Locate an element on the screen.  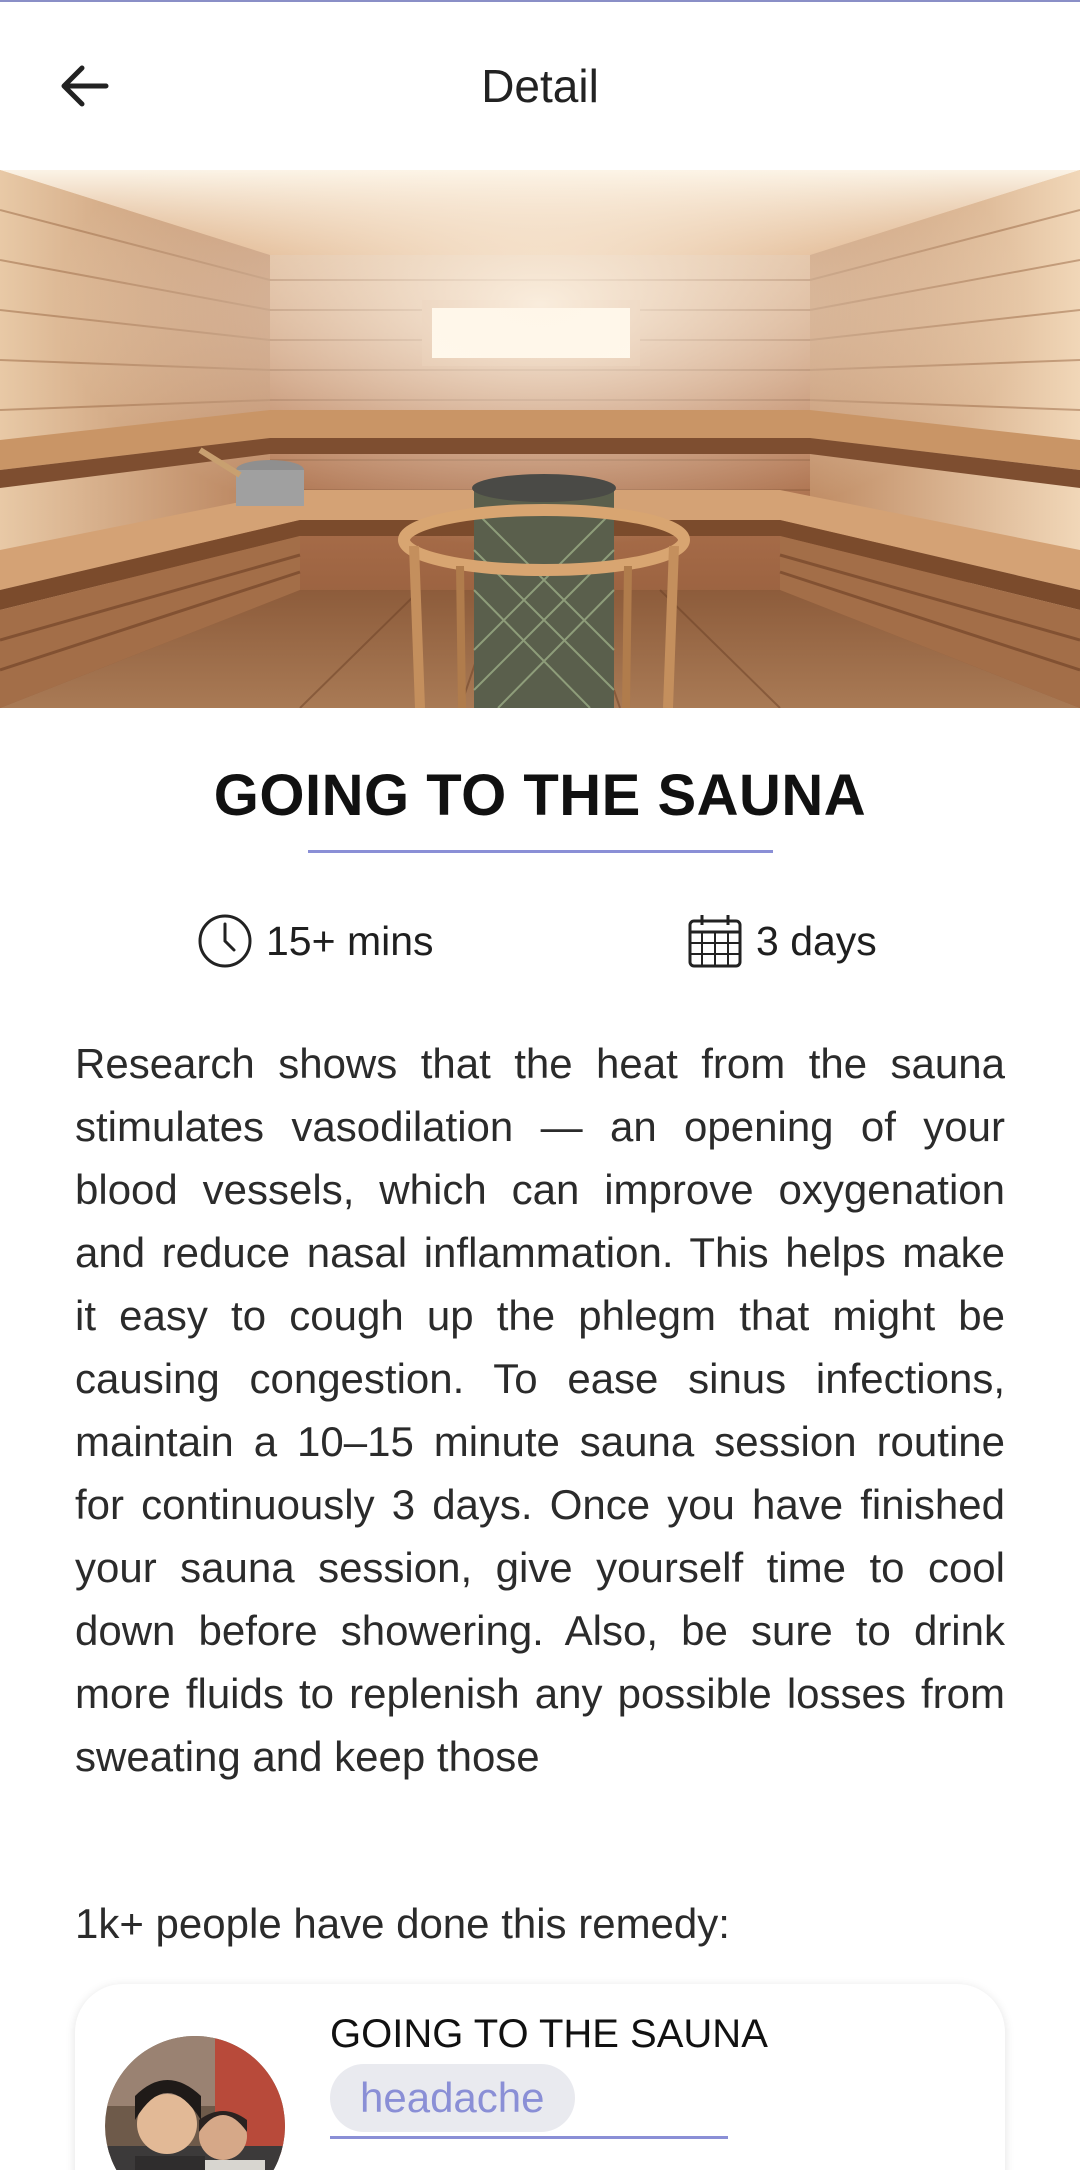
avatar is located at coordinates (195, 2103).